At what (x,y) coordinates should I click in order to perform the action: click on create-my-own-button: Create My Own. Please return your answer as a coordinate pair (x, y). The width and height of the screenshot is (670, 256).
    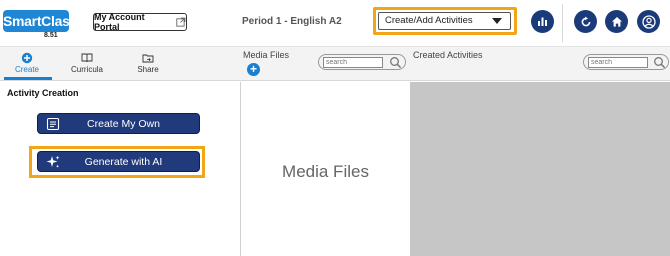
    Looking at the image, I should click on (118, 123).